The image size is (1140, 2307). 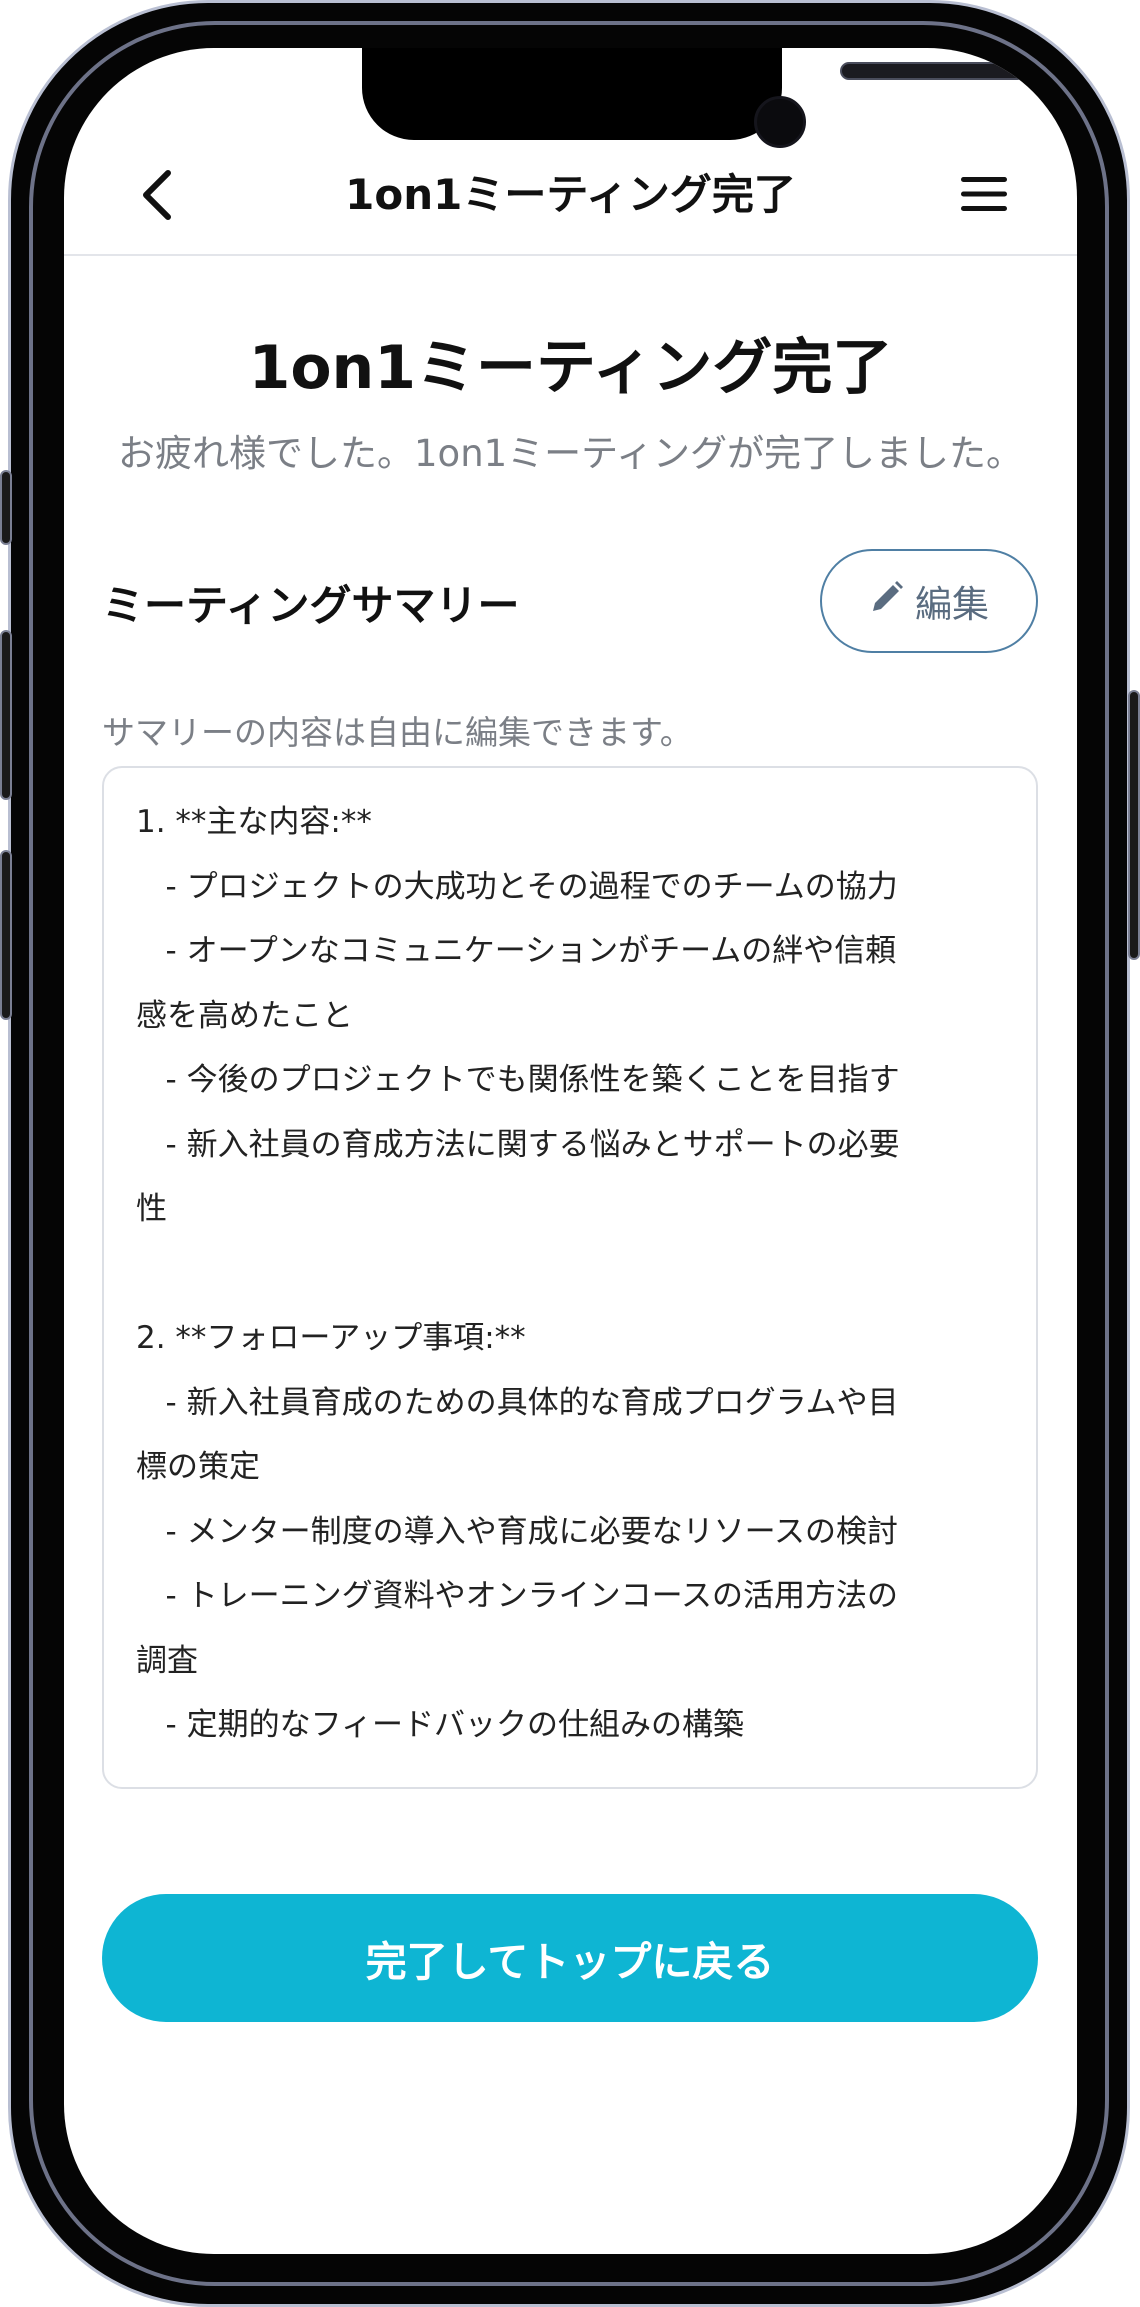 I want to click on page-title: 1on1ミーティング完了, so click(x=570, y=368).